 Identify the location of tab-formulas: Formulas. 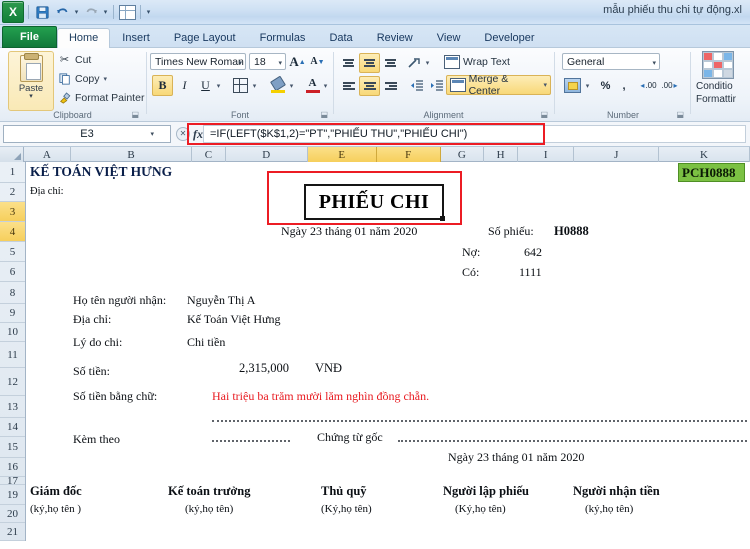
(283, 38).